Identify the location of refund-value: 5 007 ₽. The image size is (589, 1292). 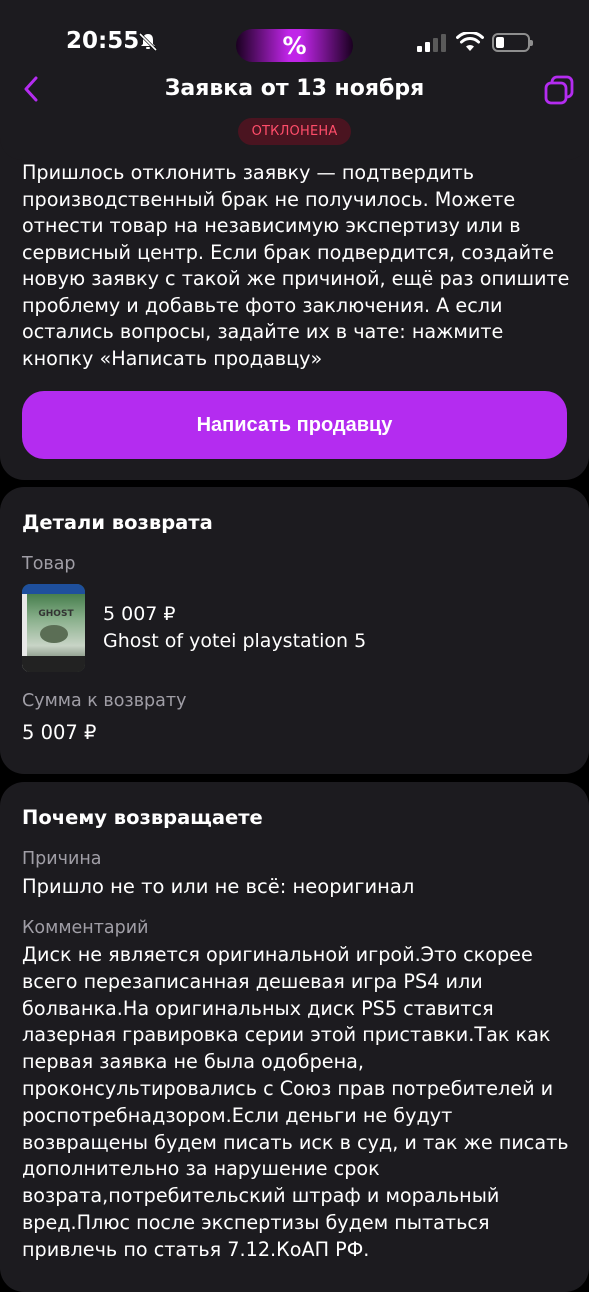
(59, 732).